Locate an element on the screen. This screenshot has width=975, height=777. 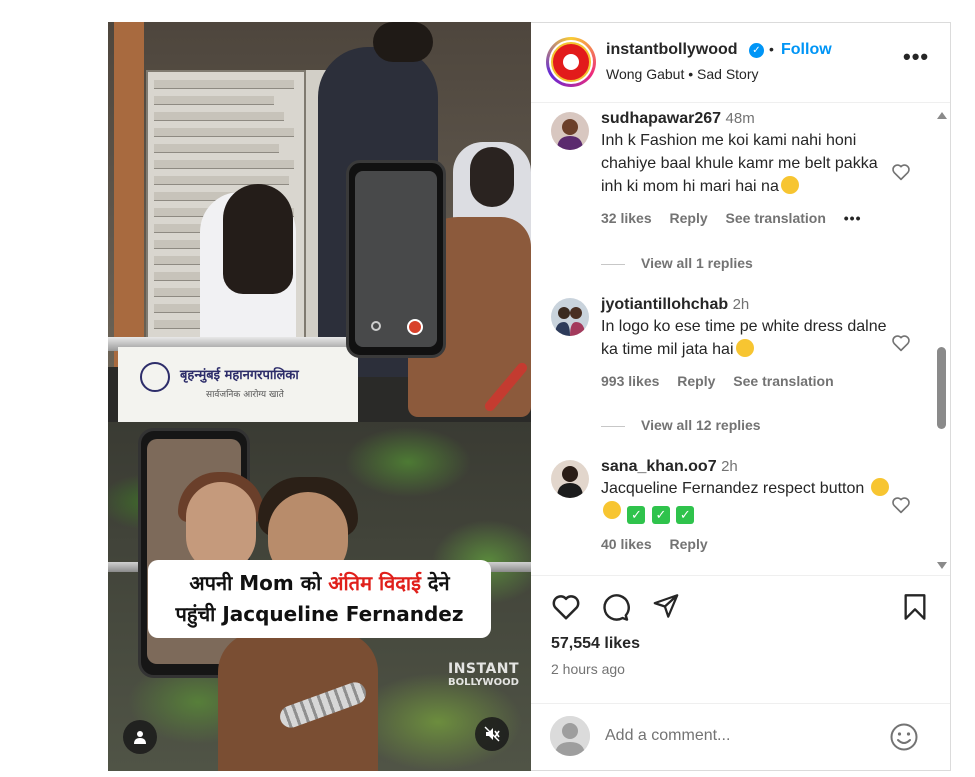
pleading-face-emoji-icon is located at coordinates (612, 510).